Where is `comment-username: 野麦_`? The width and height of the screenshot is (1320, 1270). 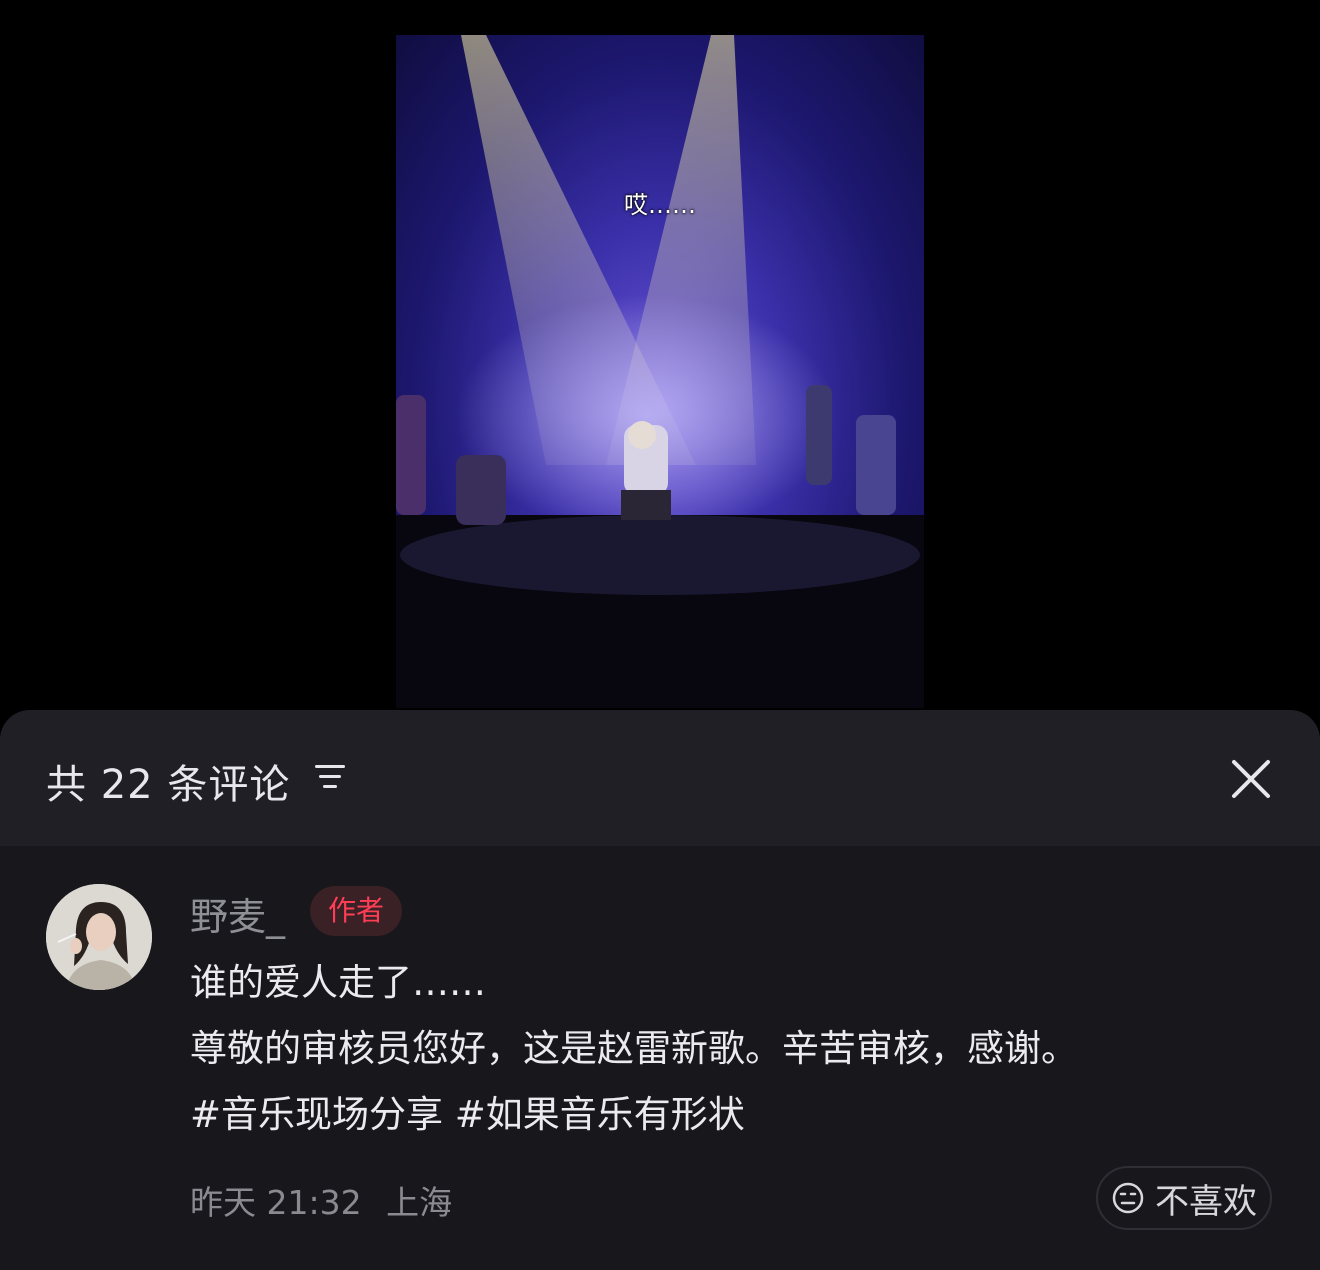 comment-username: 野麦_ is located at coordinates (237, 913).